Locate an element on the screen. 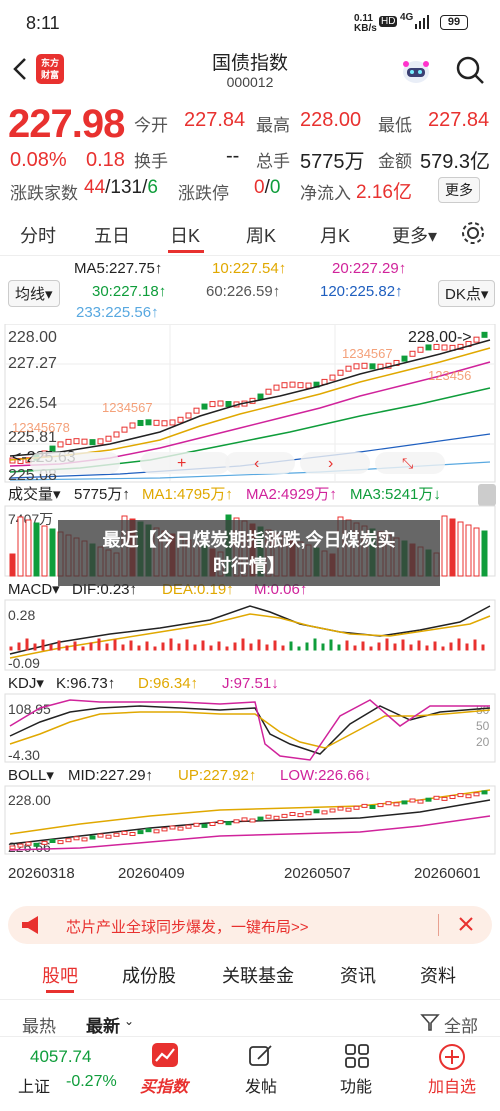 The width and height of the screenshot is (500, 1111). grid-menu-icon is located at coordinates (357, 1056).